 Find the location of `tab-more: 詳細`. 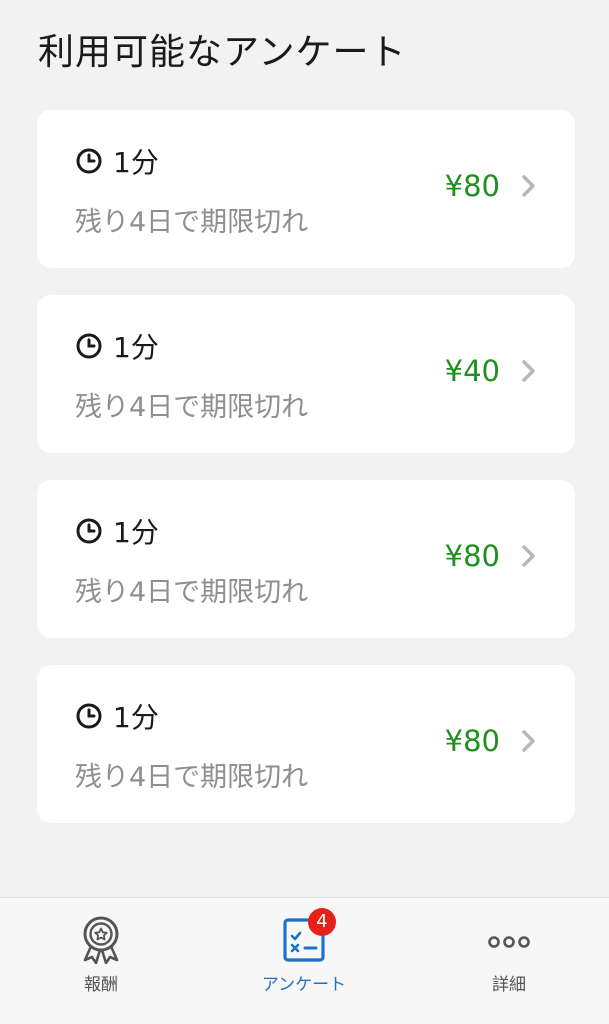

tab-more: 詳細 is located at coordinates (509, 964).